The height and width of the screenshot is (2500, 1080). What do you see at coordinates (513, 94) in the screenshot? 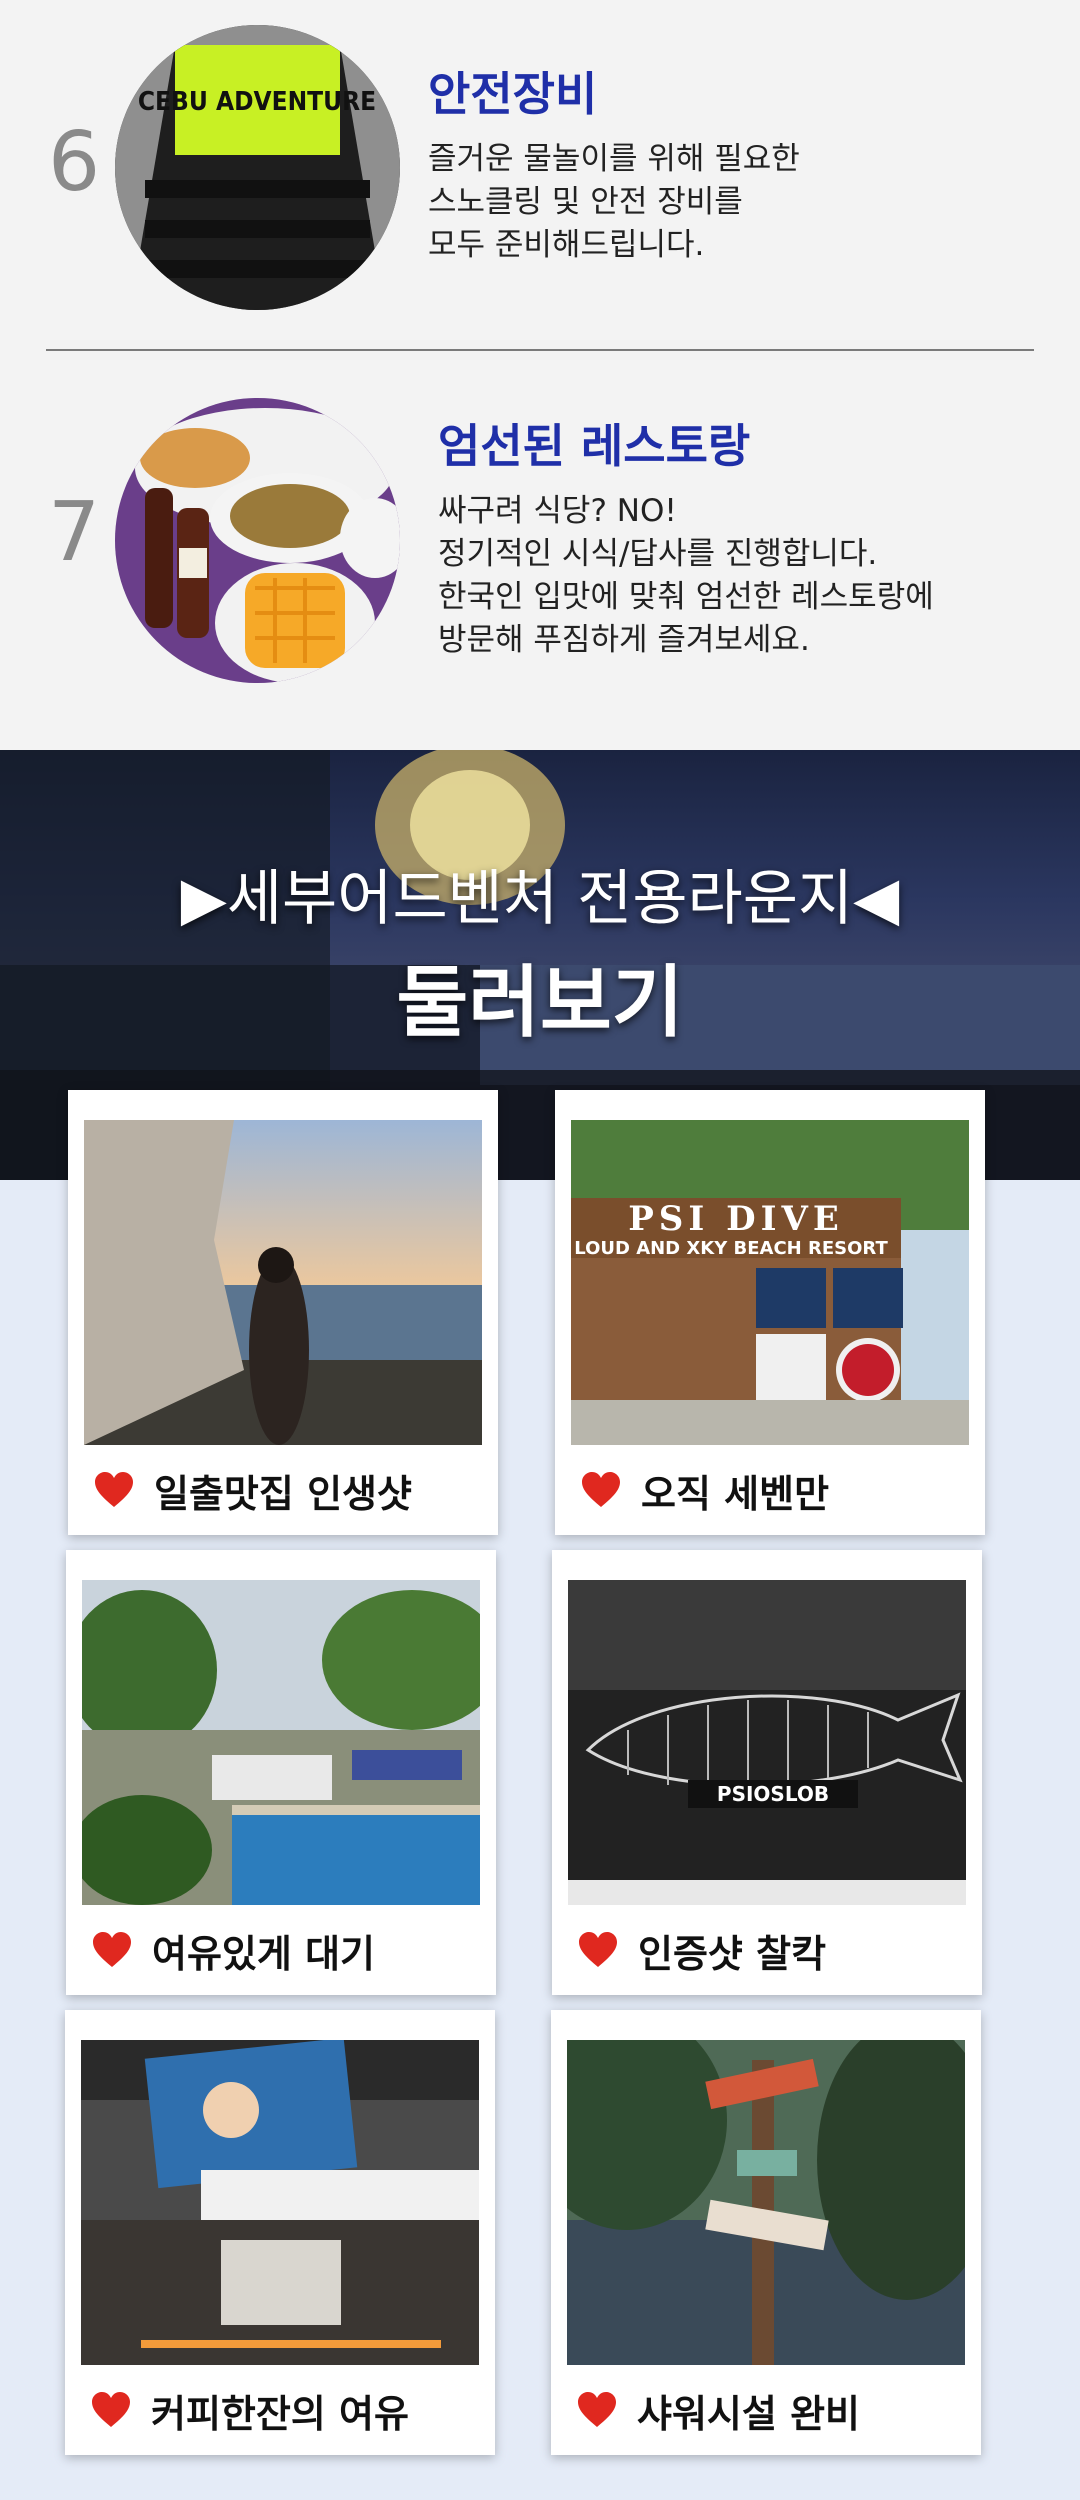
I see `feature-title: 안전장비` at bounding box center [513, 94].